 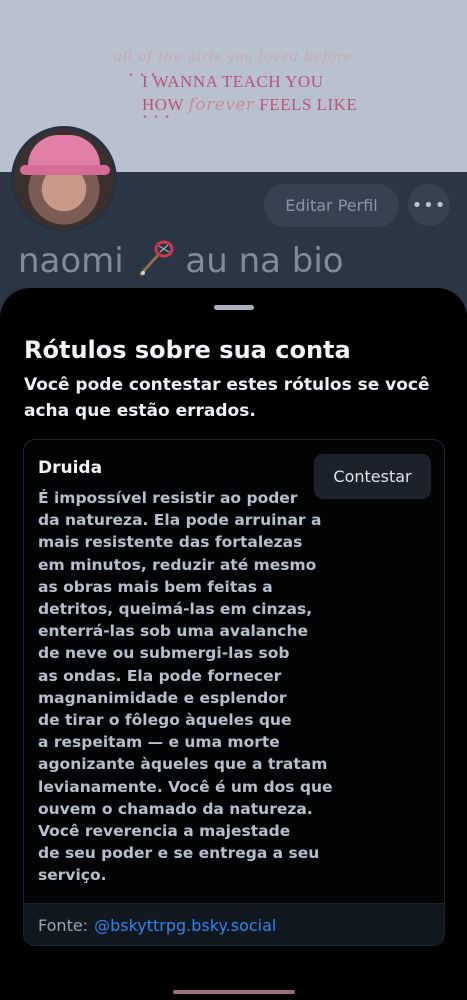 What do you see at coordinates (72, 875) in the screenshot?
I see `description-line: serviço.` at bounding box center [72, 875].